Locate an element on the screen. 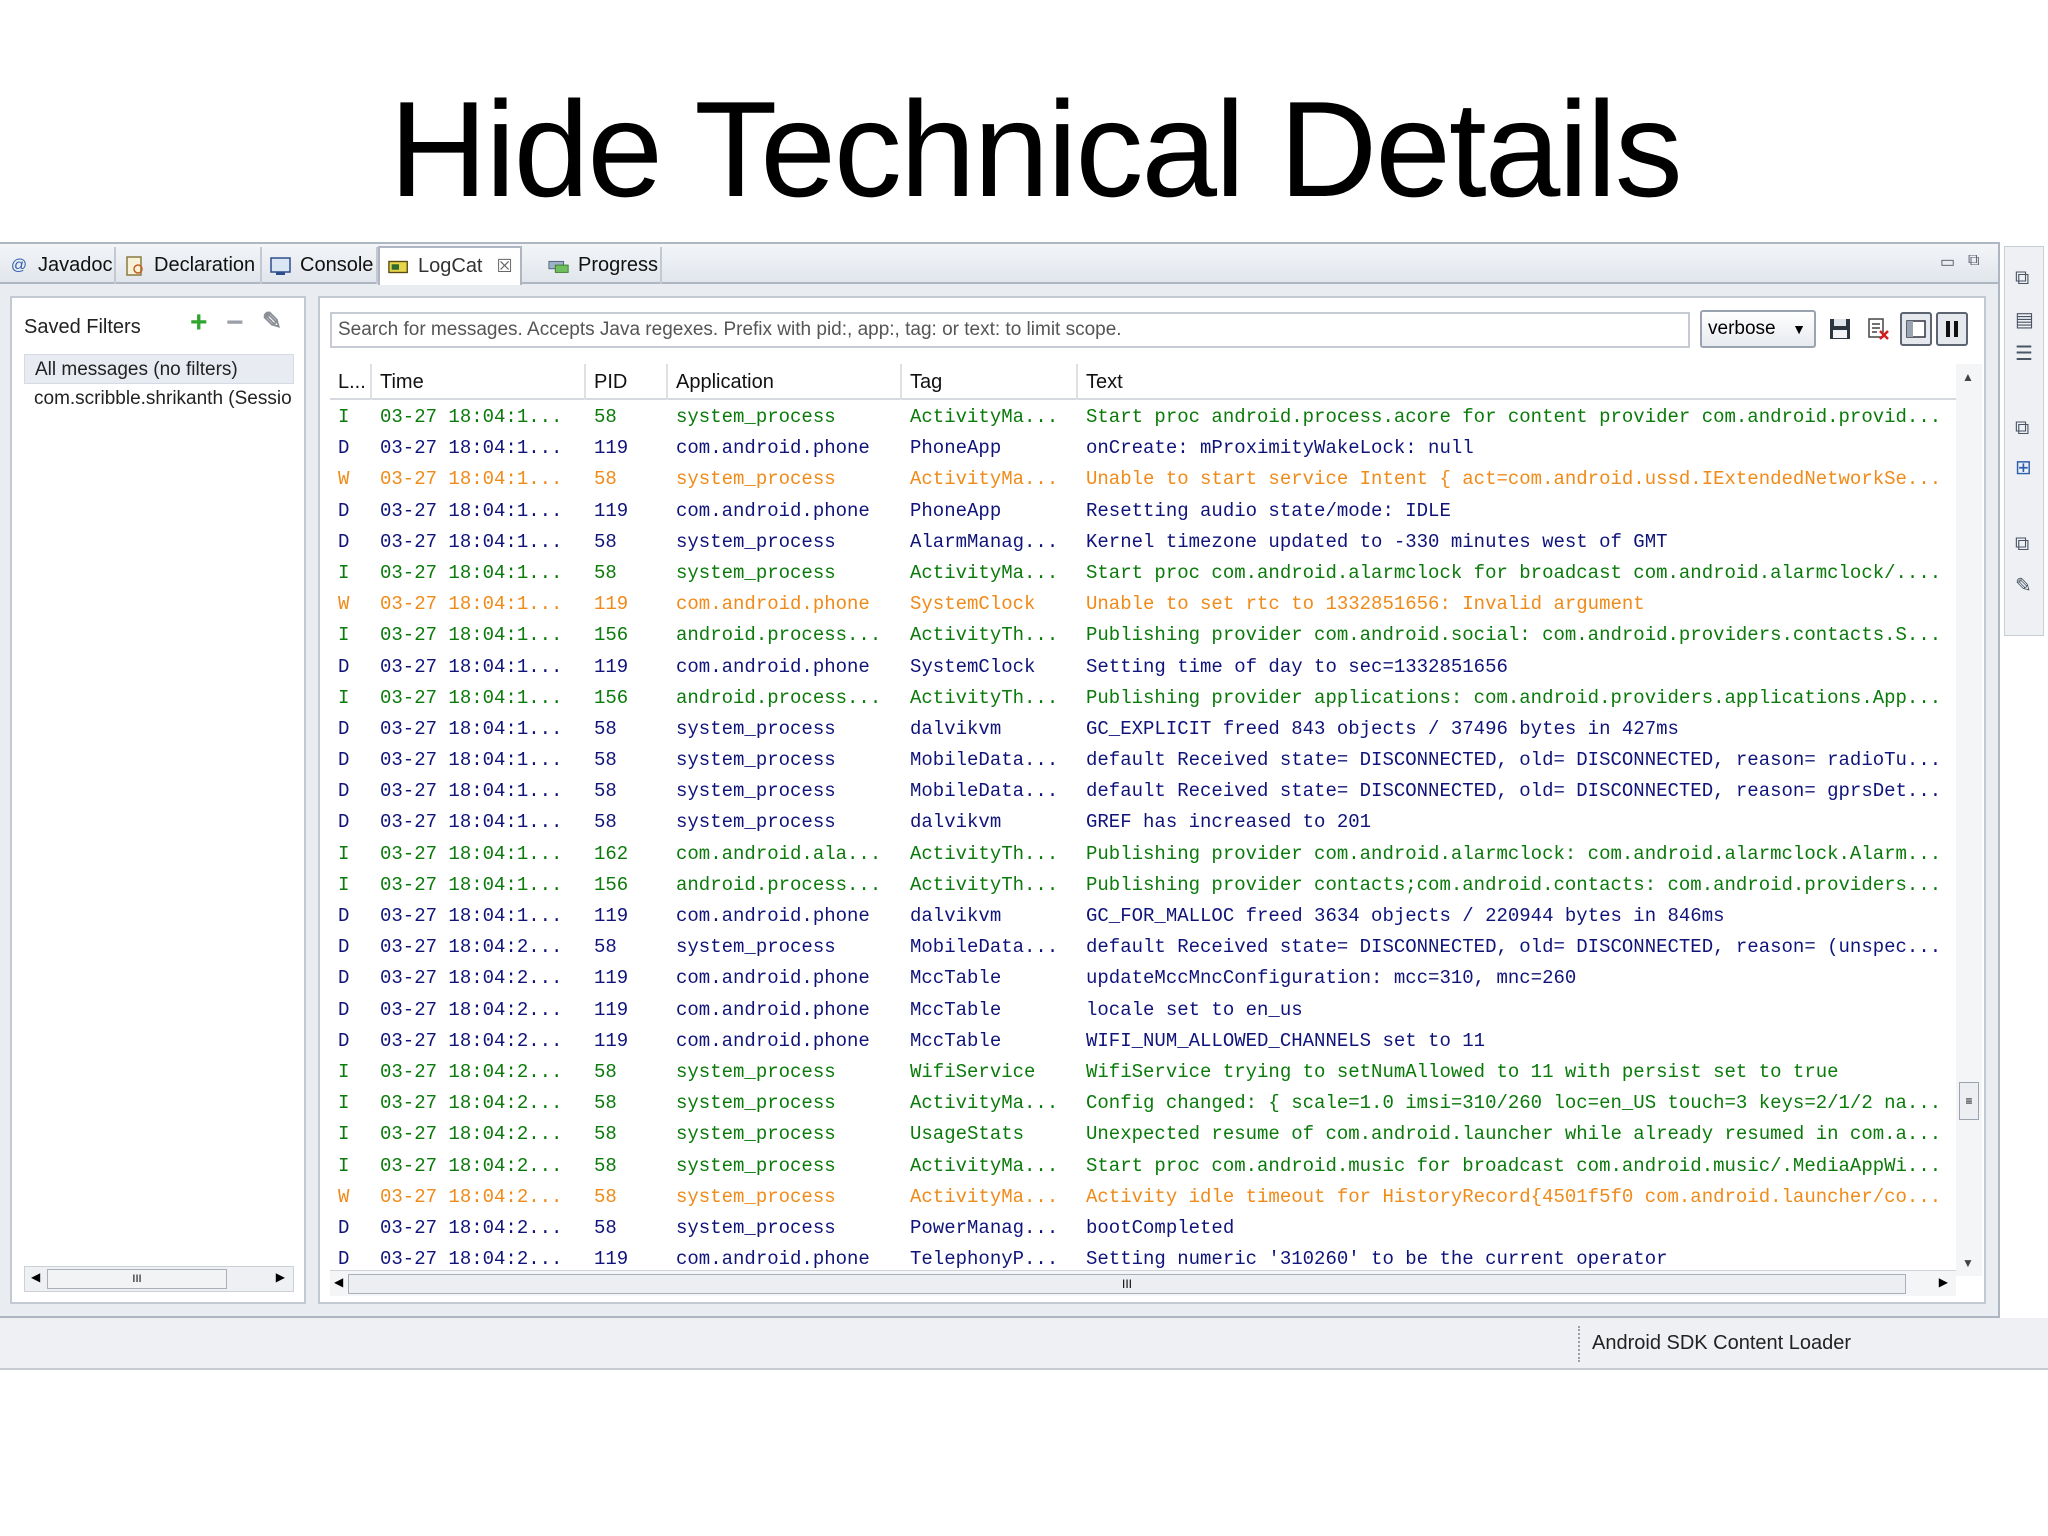  column-application: Application is located at coordinates (785, 382).